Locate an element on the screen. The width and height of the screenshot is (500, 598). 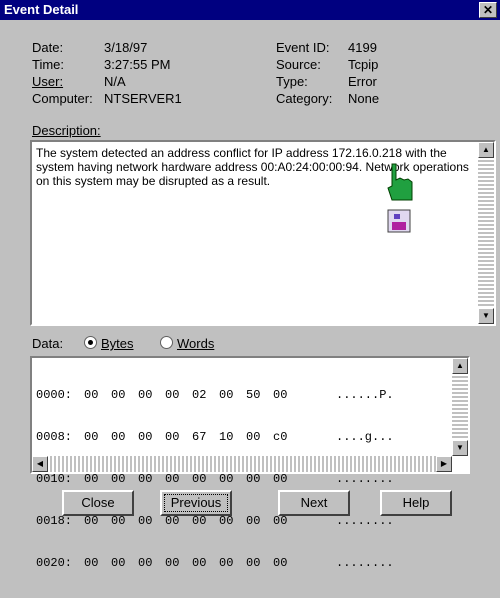
previous-button: Previous is located at coordinates (196, 503).